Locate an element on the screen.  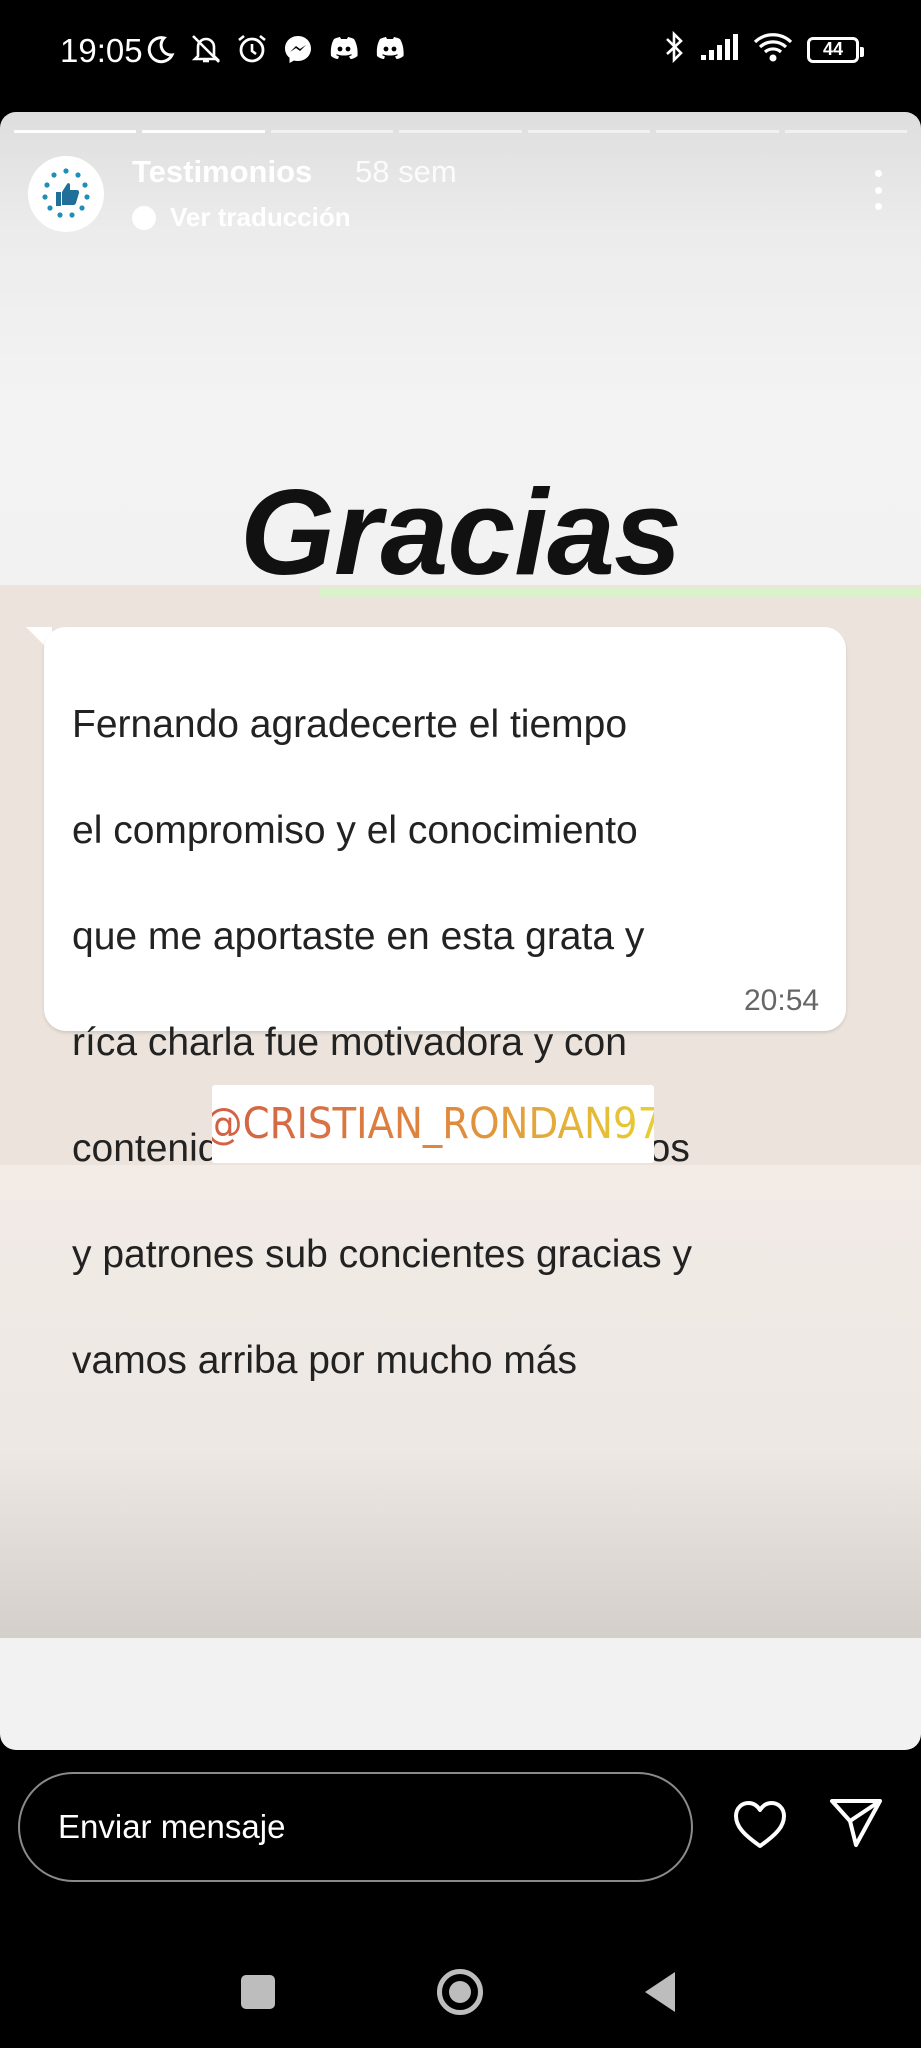
system-icons: 44 is located at coordinates (763, 49).